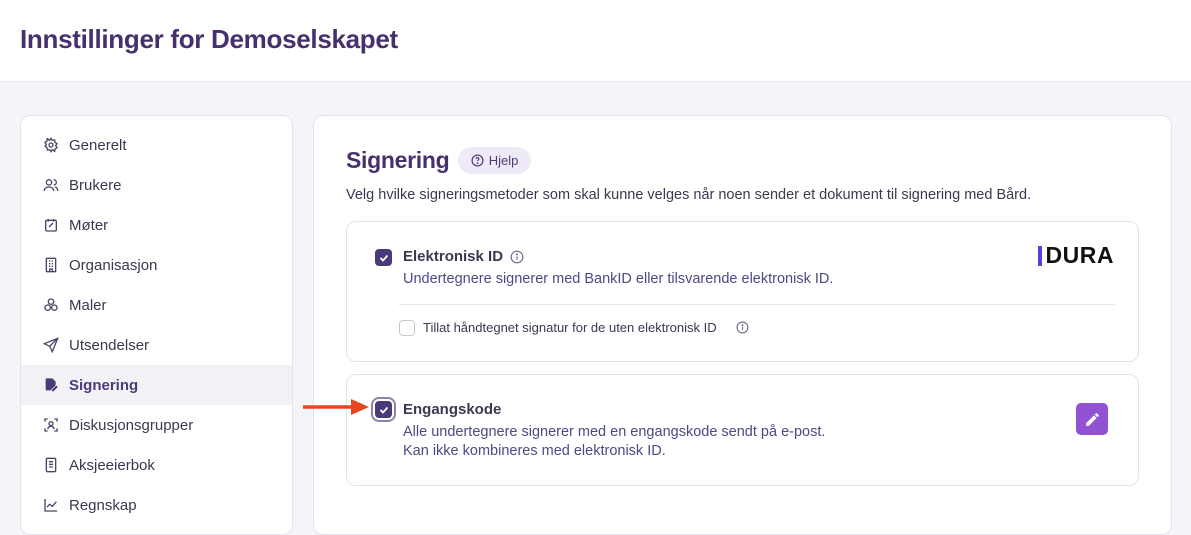  I want to click on sidebar-item-maler: Maler, so click(156, 305).